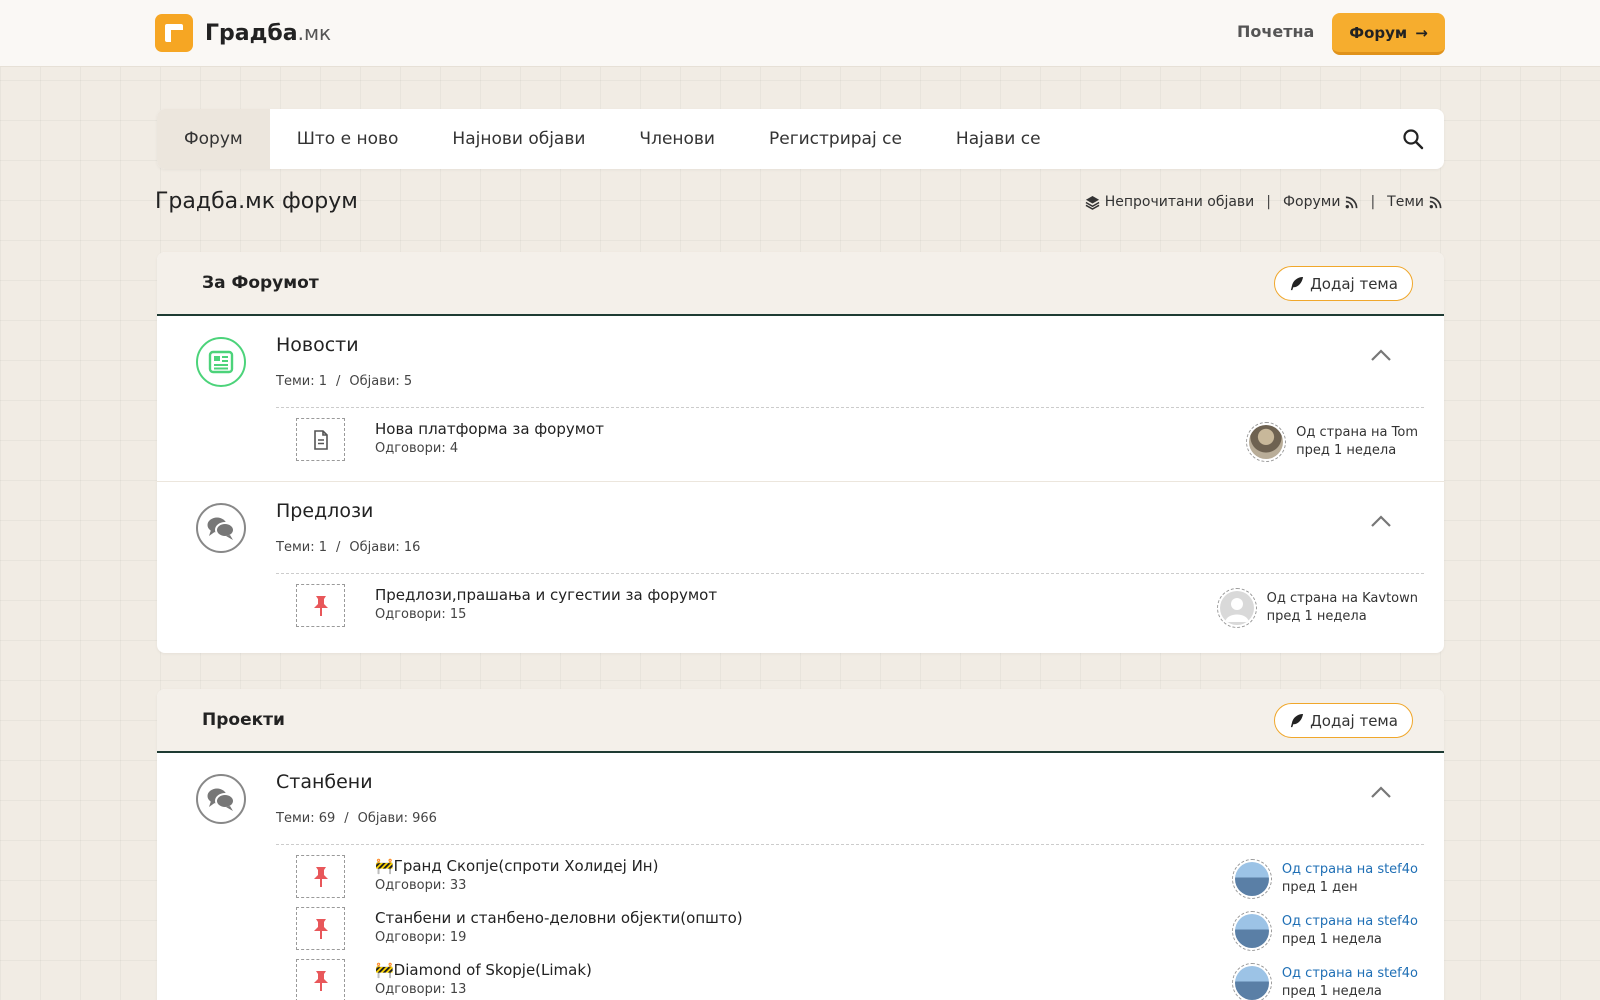  I want to click on topics-rss-link: Теми, so click(1414, 202).